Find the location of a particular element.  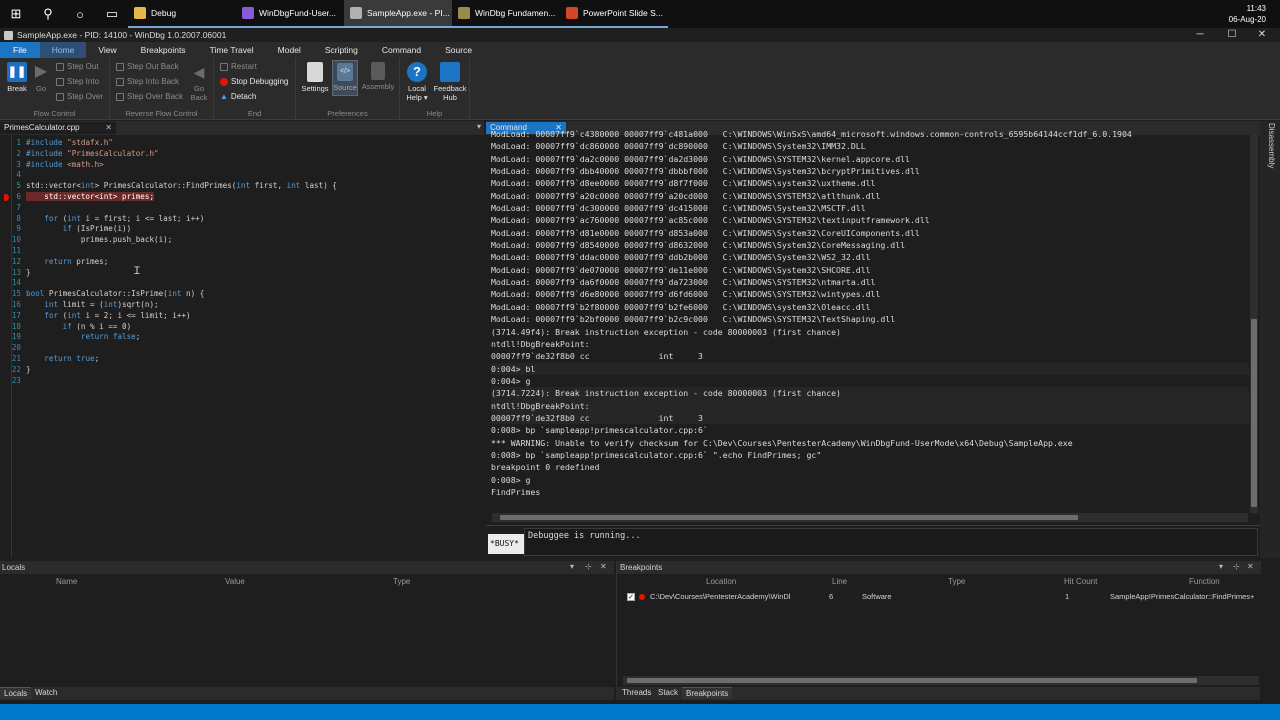

code-line: 10 primes.push_back(i); is located at coordinates (239, 240).